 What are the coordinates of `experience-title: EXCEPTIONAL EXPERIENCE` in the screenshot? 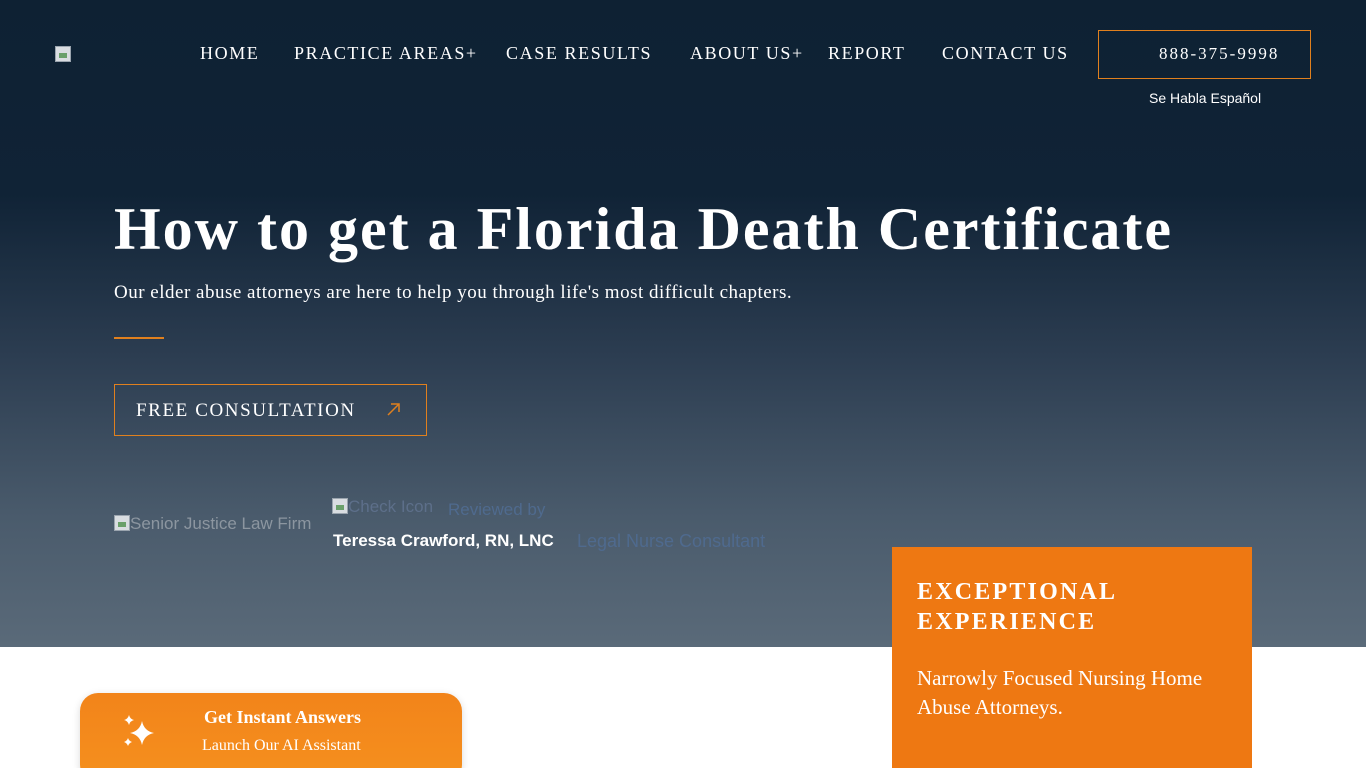 It's located at (1016, 607).